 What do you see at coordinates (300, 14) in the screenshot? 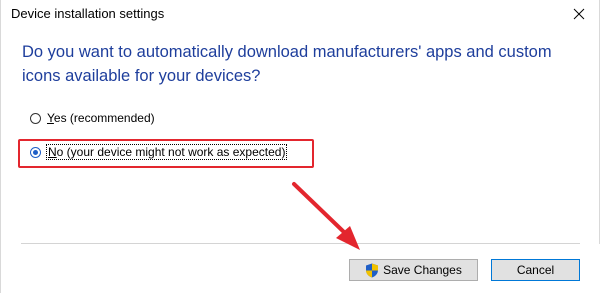
I see `title-bar: Device installation settings` at bounding box center [300, 14].